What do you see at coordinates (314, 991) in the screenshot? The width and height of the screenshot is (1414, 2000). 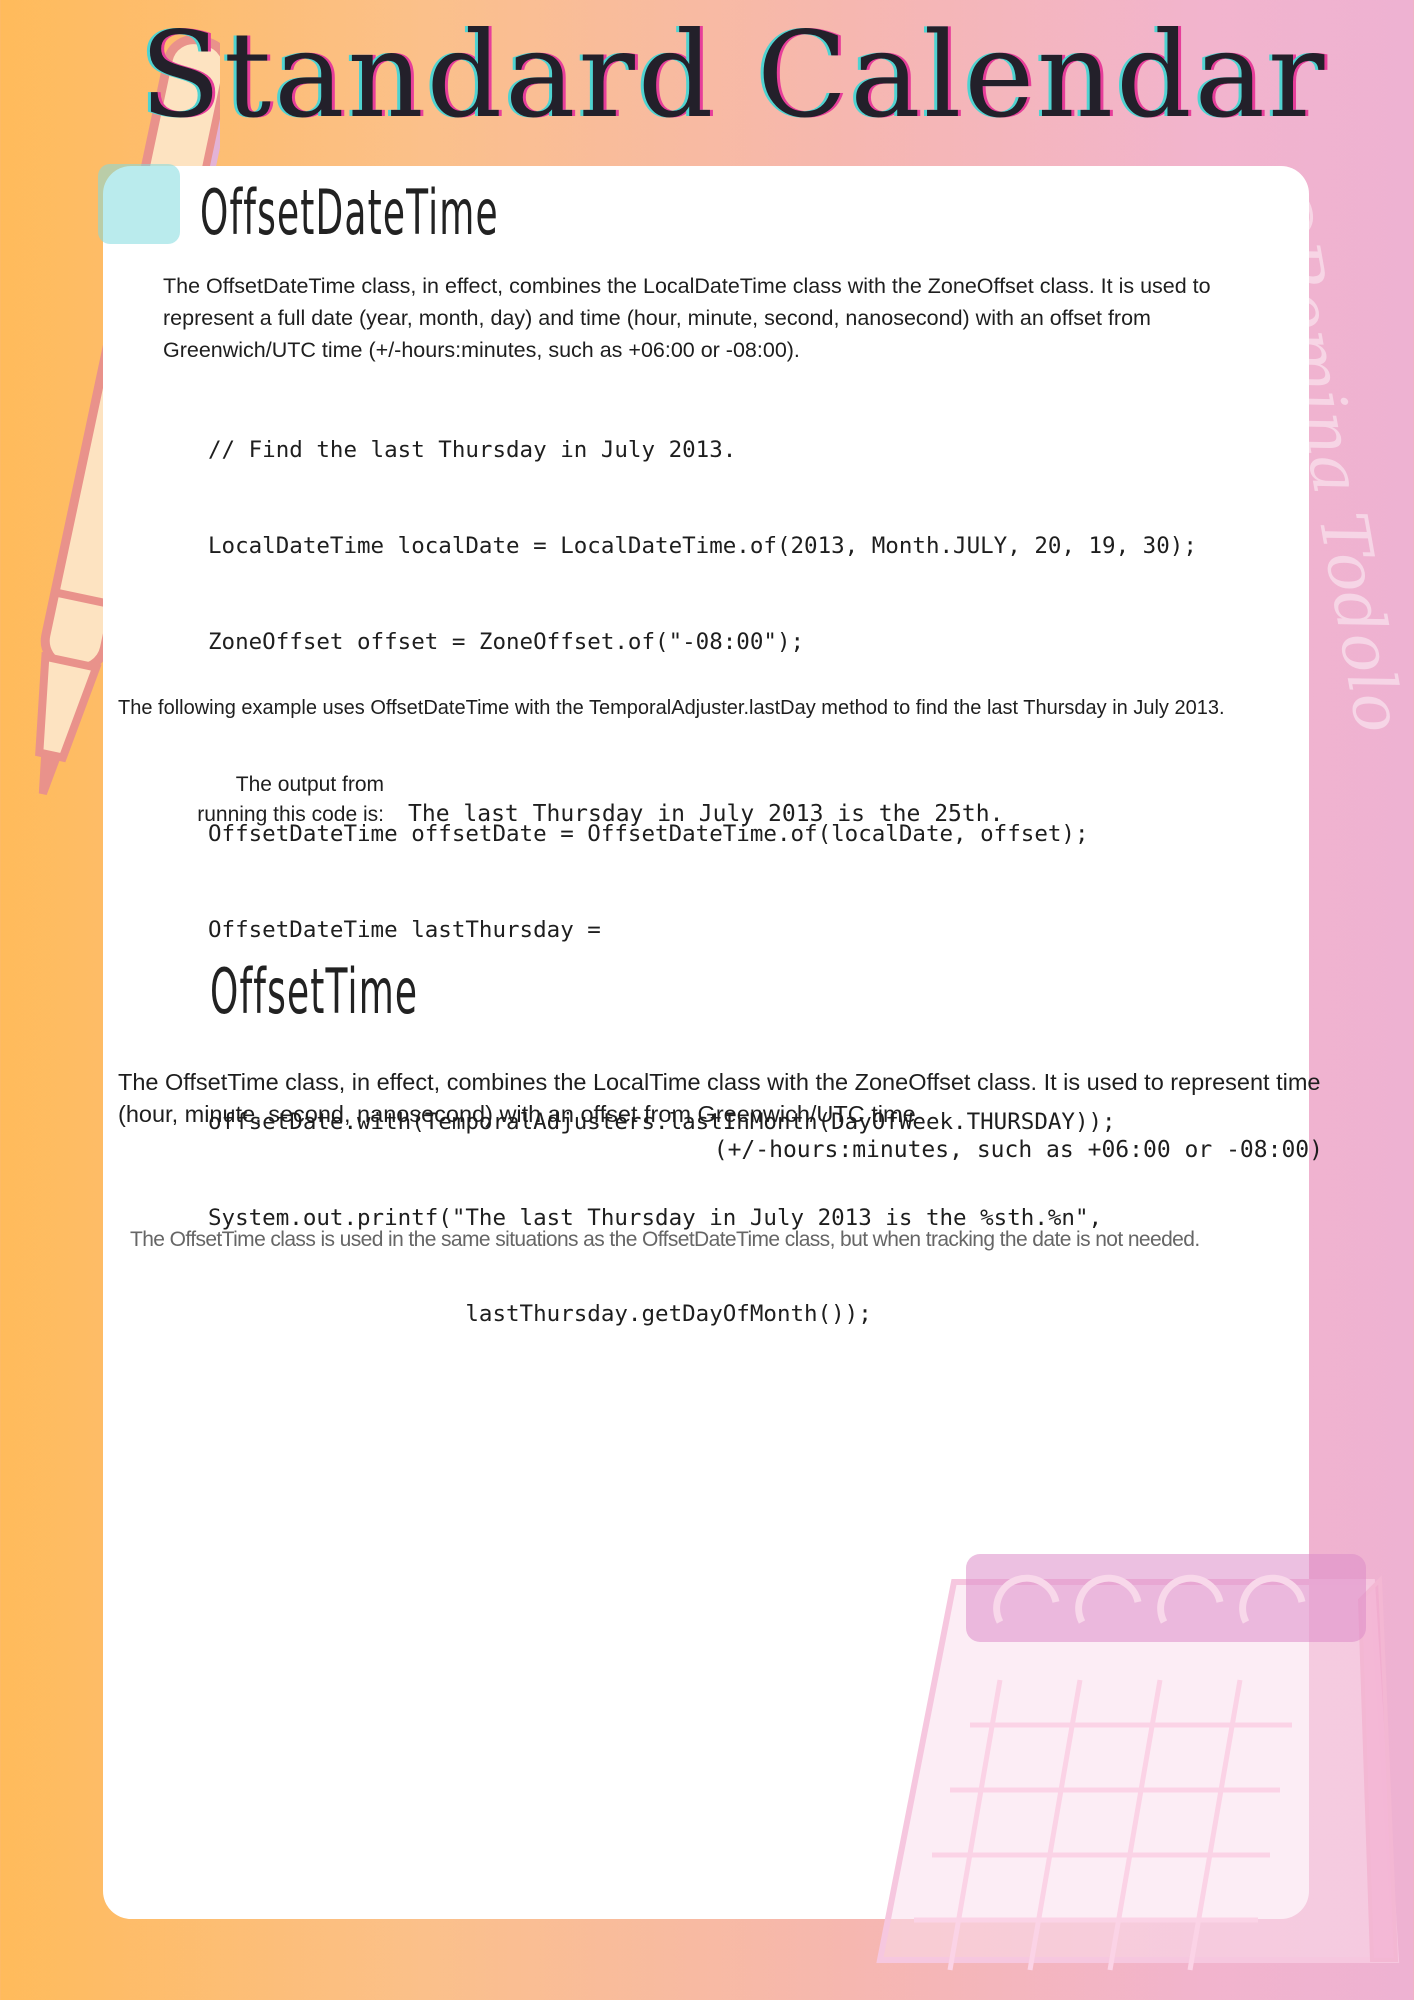 I see `section-heading-offsettime: OffsetTime` at bounding box center [314, 991].